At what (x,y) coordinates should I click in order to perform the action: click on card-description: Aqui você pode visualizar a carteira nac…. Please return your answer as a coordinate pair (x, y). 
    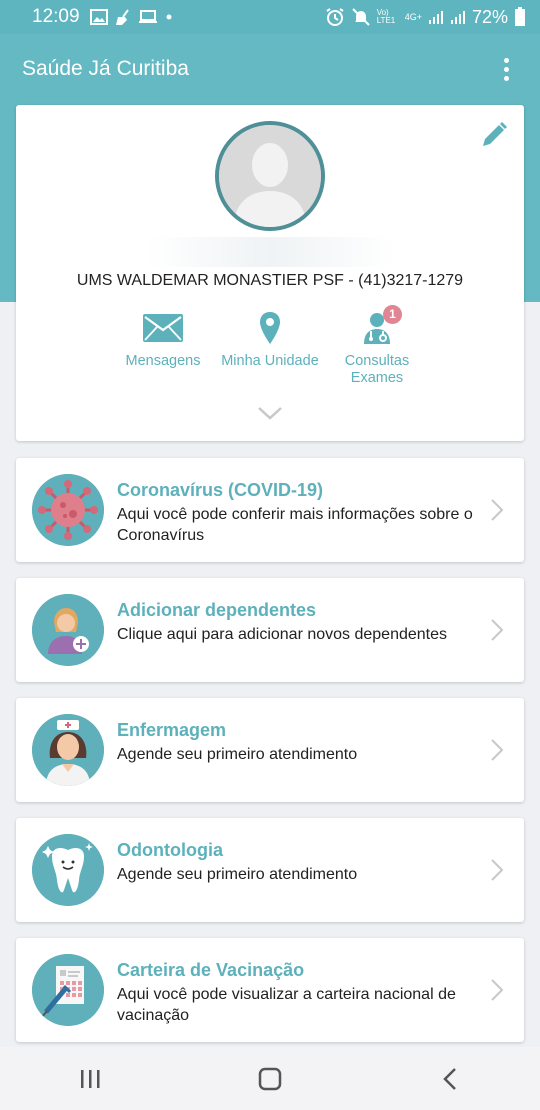
    Looking at the image, I should click on (286, 1005).